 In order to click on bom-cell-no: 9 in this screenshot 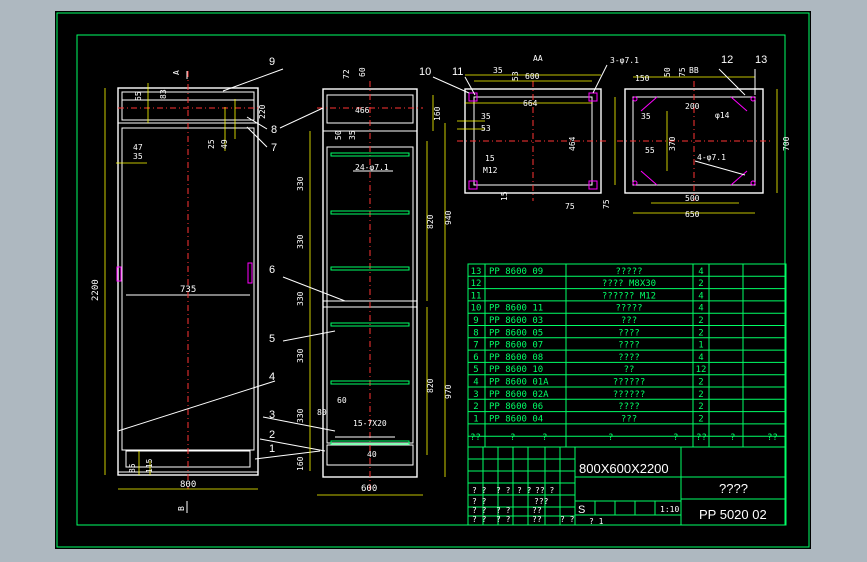, I will do `click(475, 321)`.